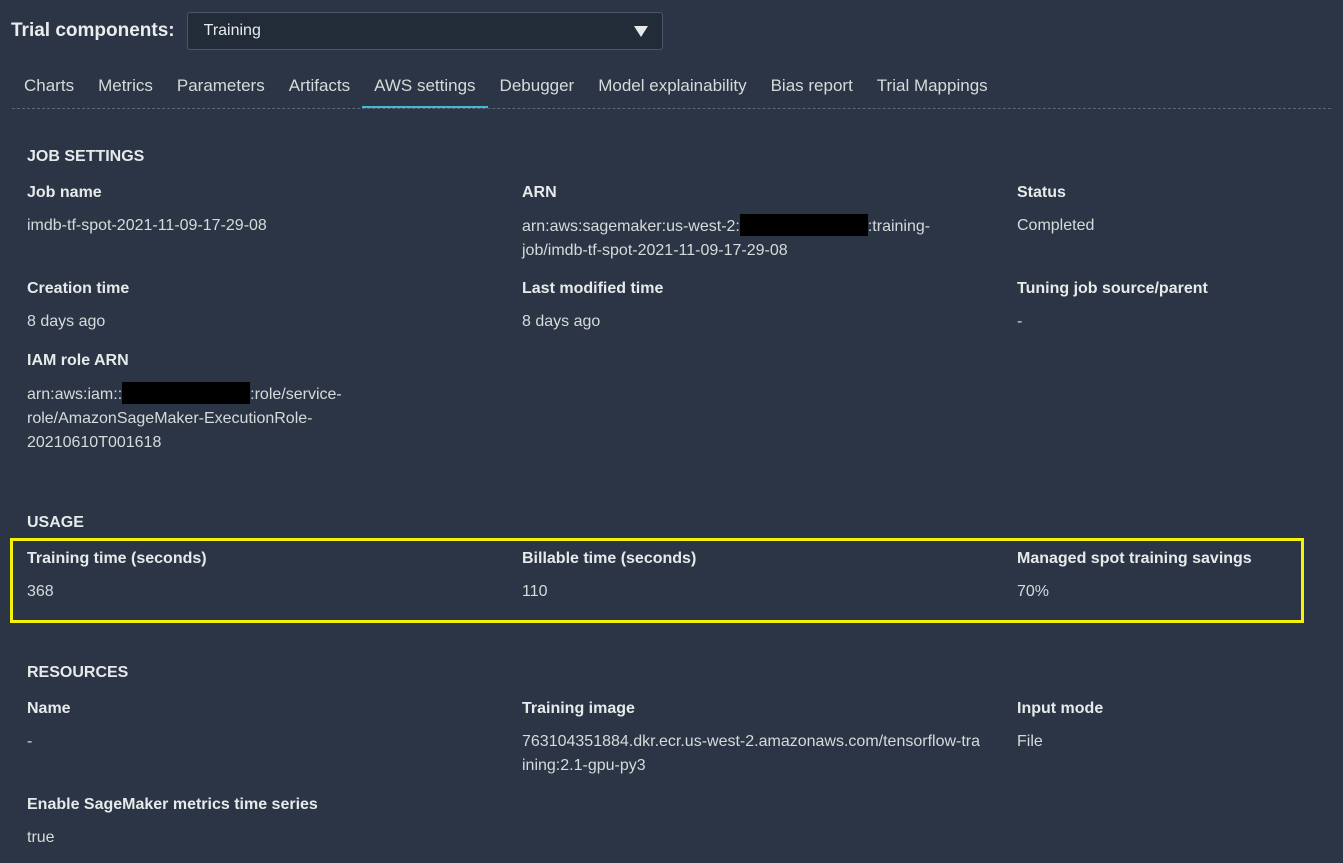  Describe the element at coordinates (86, 156) in the screenshot. I see `job-settings-heading: JOB SETTINGS` at that location.